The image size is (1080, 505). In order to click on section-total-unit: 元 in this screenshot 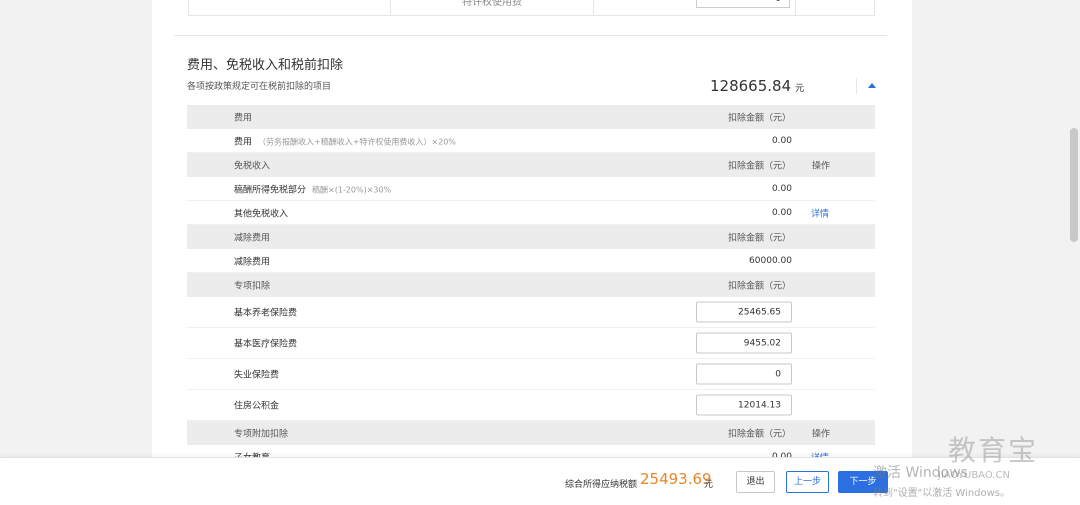, I will do `click(800, 89)`.